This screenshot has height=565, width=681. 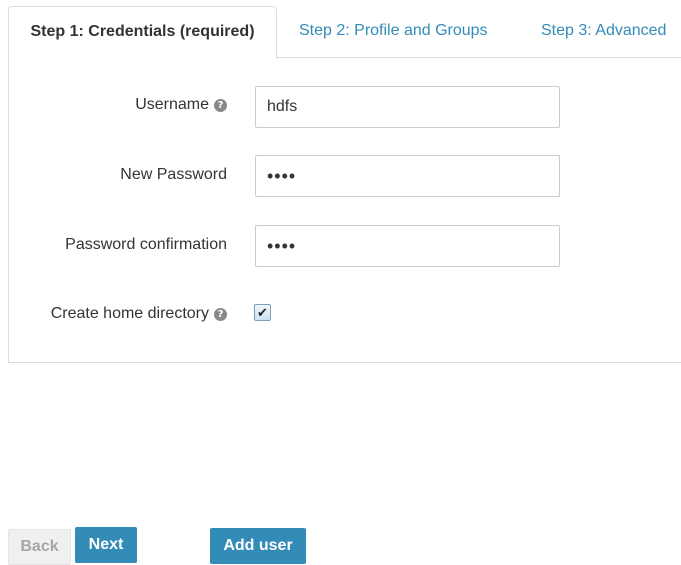 I want to click on back-button: Back, so click(x=39, y=547).